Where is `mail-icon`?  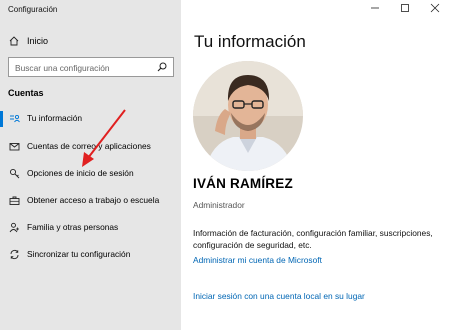
mail-icon is located at coordinates (14, 147).